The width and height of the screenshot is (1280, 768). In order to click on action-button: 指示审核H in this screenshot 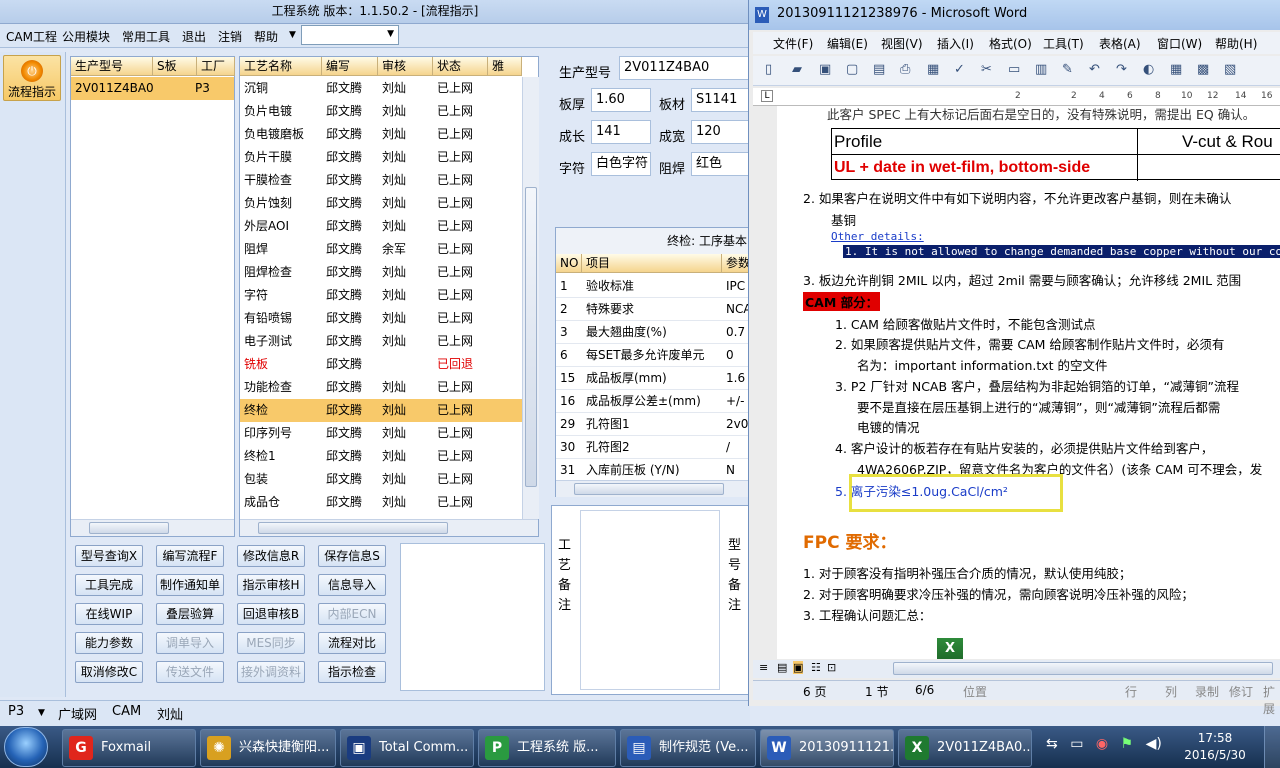, I will do `click(271, 585)`.